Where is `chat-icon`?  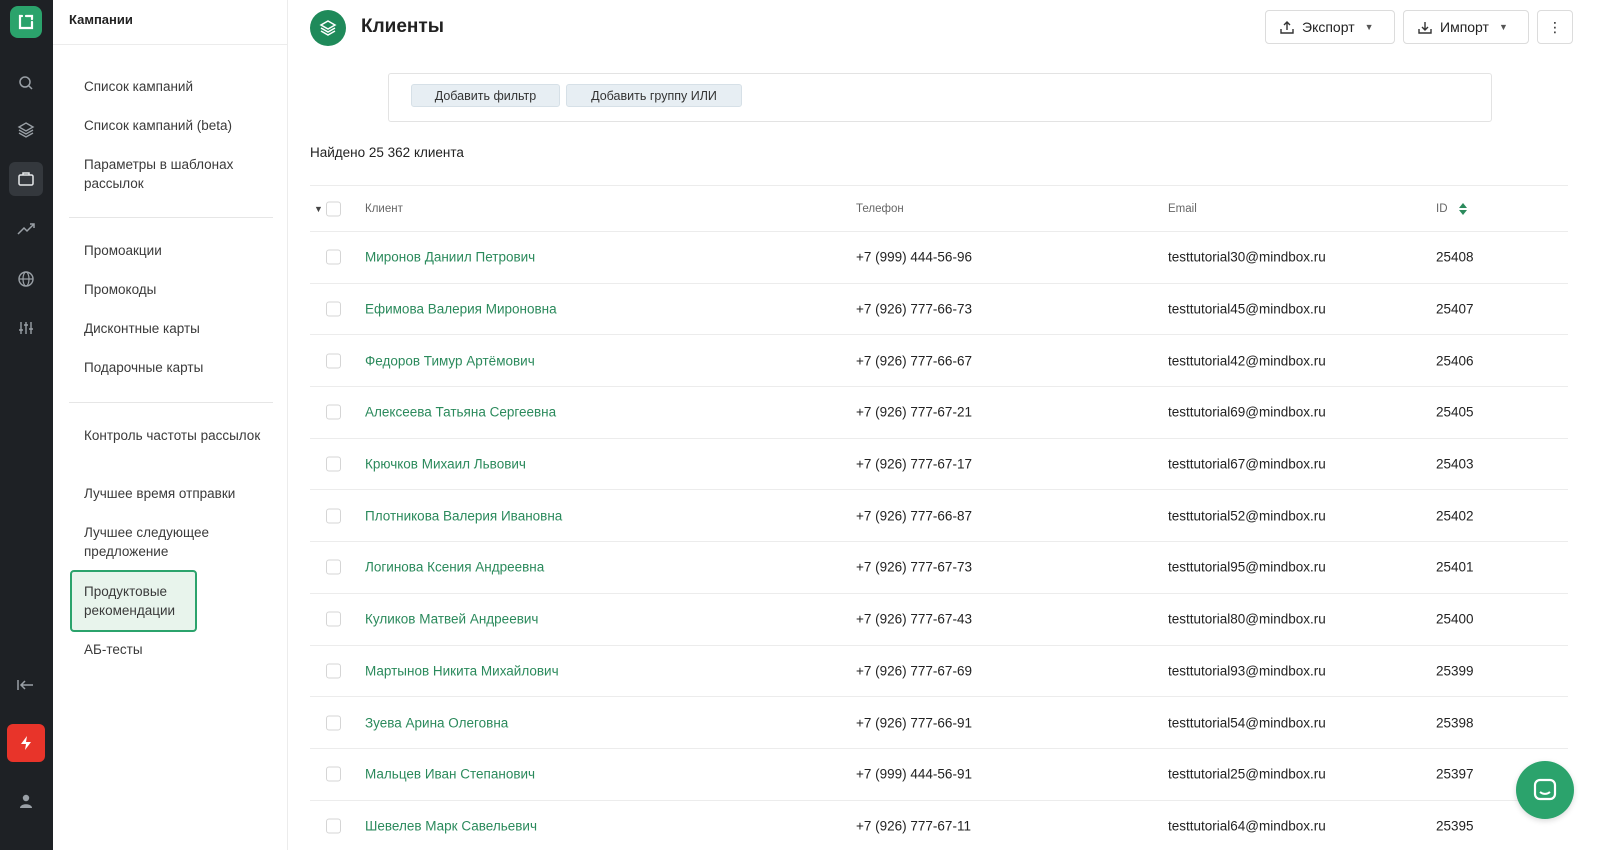
chat-icon is located at coordinates (1545, 789).